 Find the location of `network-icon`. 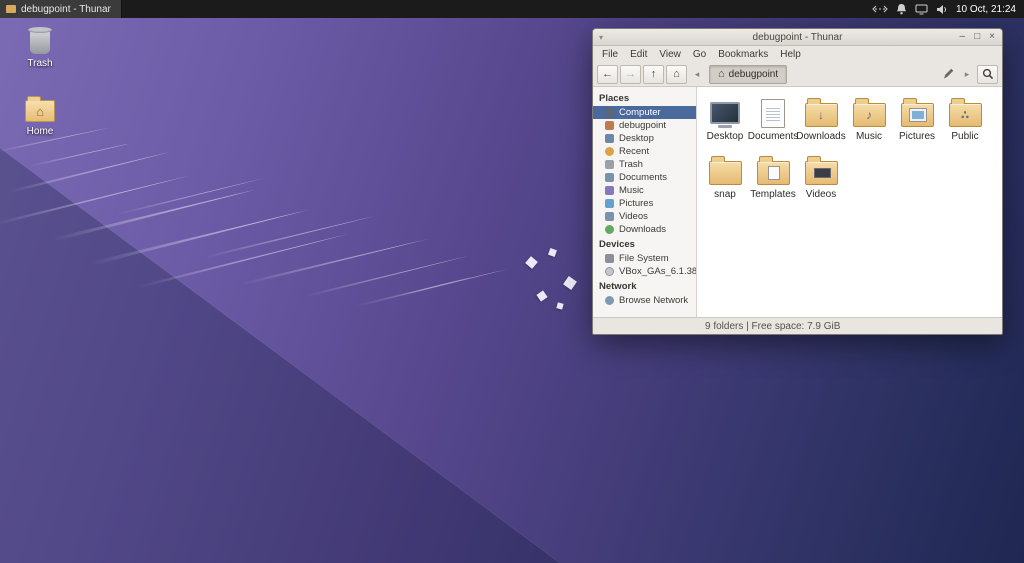

network-icon is located at coordinates (880, 9).